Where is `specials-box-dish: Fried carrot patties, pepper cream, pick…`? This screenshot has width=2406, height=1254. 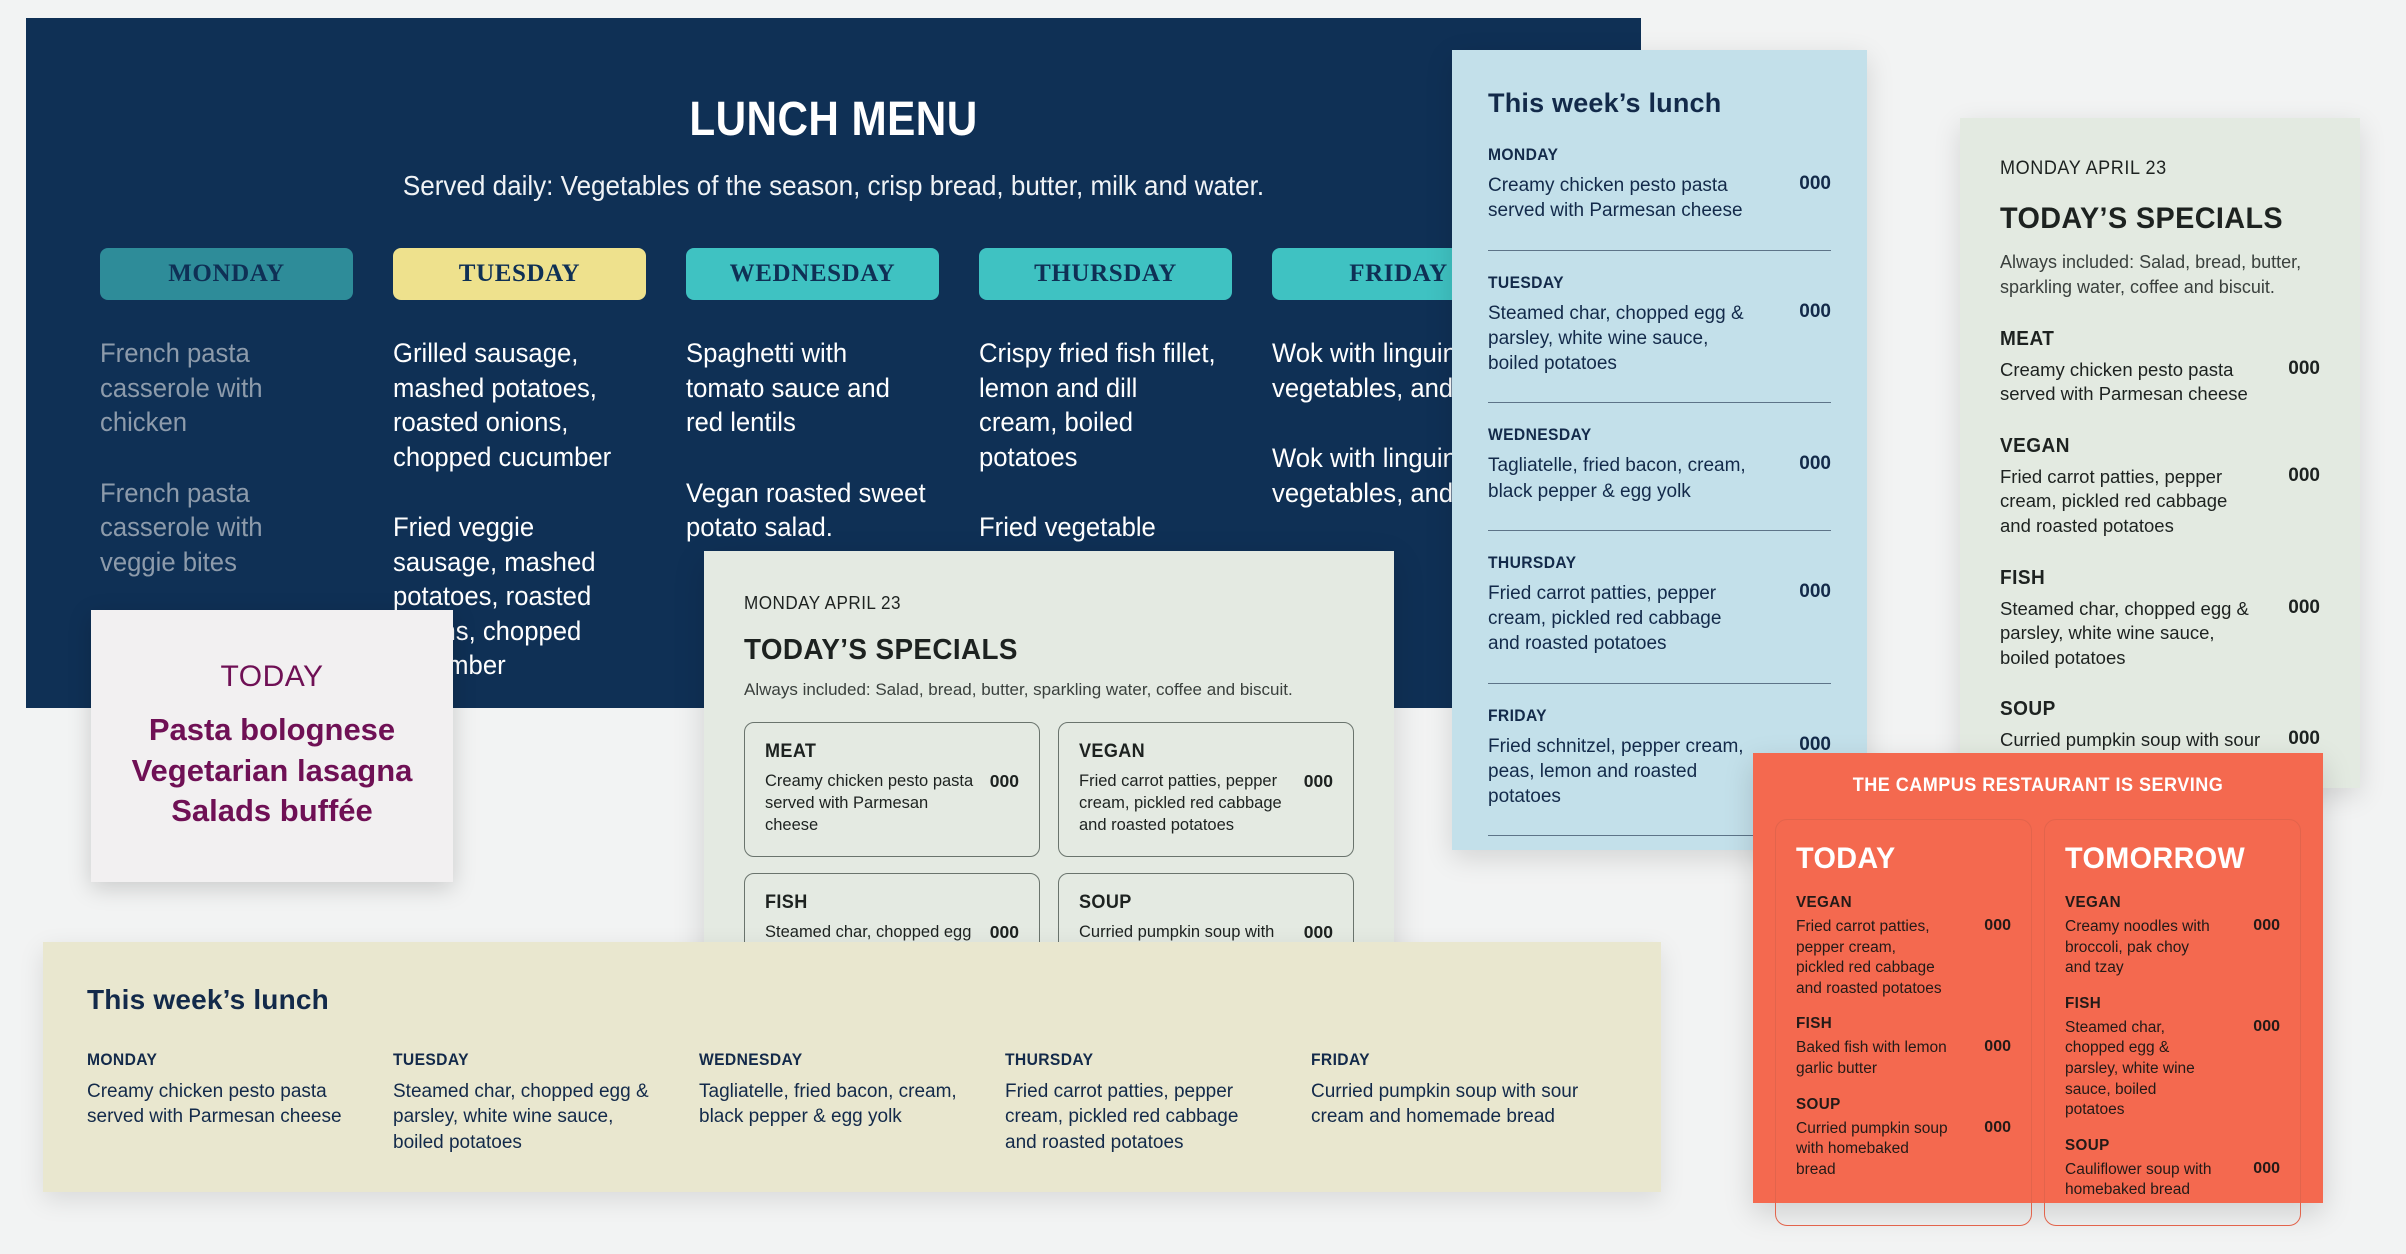
specials-box-dish: Fried carrot patties, pepper cream, pick… is located at coordinates (1180, 803).